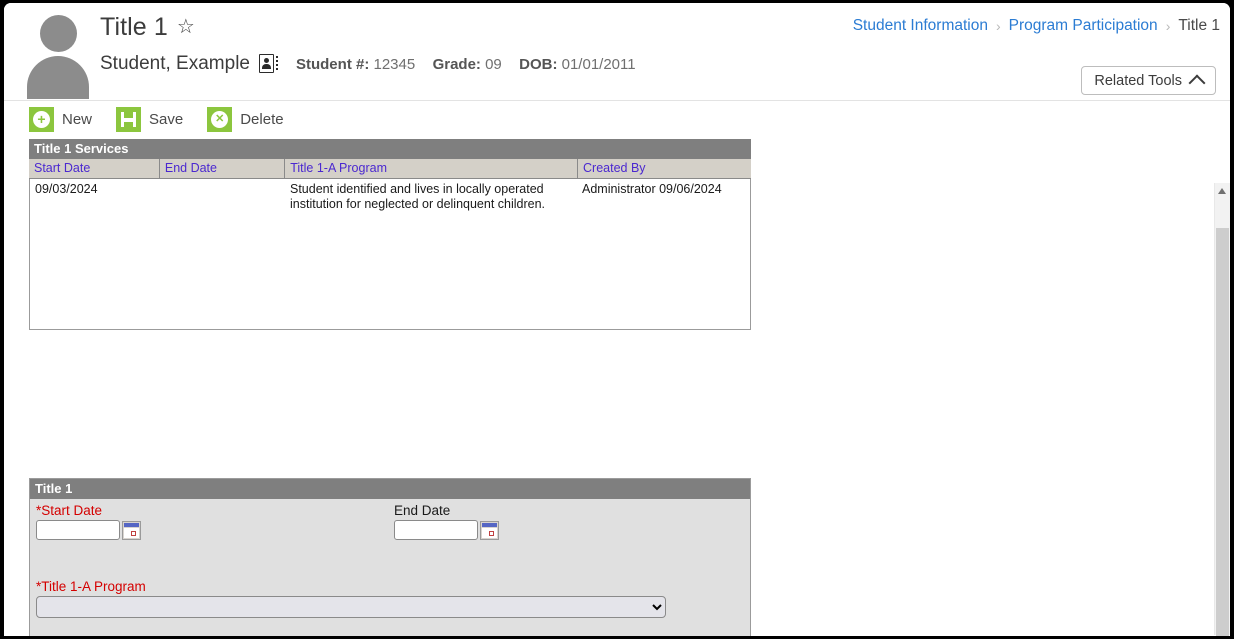  I want to click on column-header-end-date: End Date, so click(222, 169).